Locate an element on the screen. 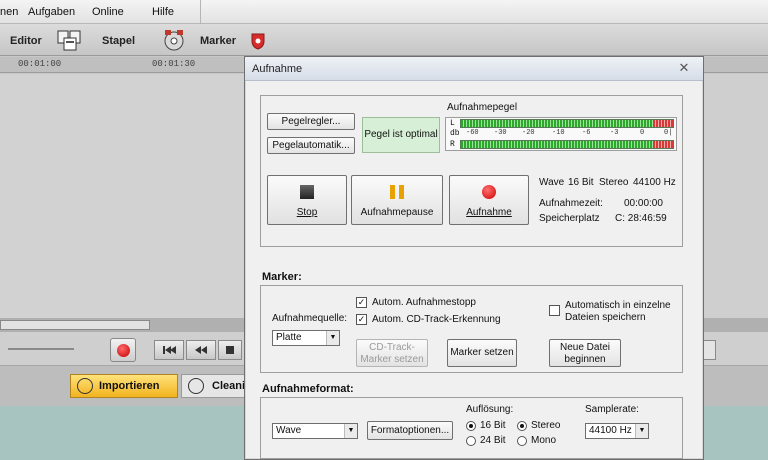 The height and width of the screenshot is (460, 768). stop-main-button is located at coordinates (230, 350).